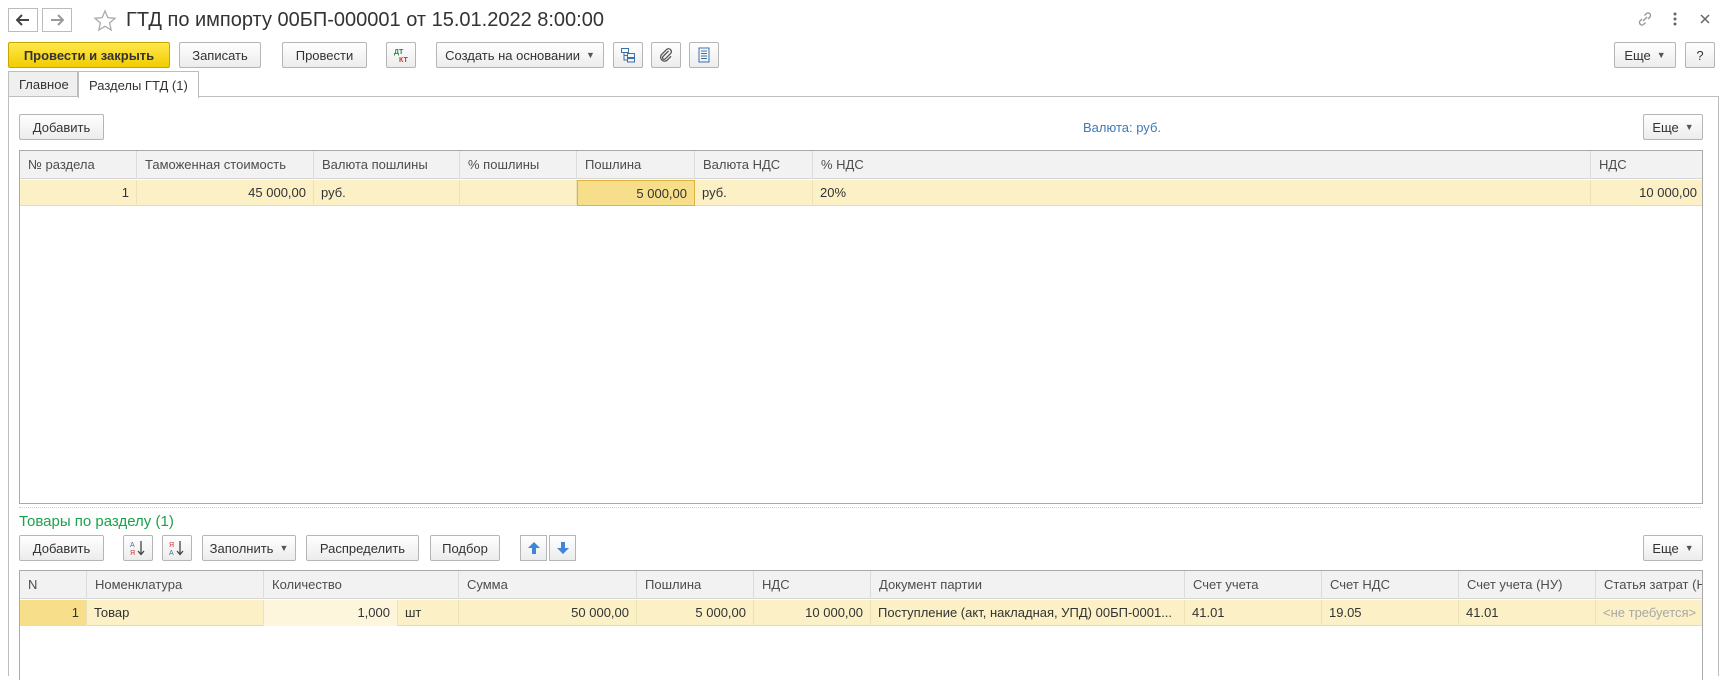 Image resolution: width=1723 pixels, height=680 pixels. I want to click on move-down-button, so click(562, 548).